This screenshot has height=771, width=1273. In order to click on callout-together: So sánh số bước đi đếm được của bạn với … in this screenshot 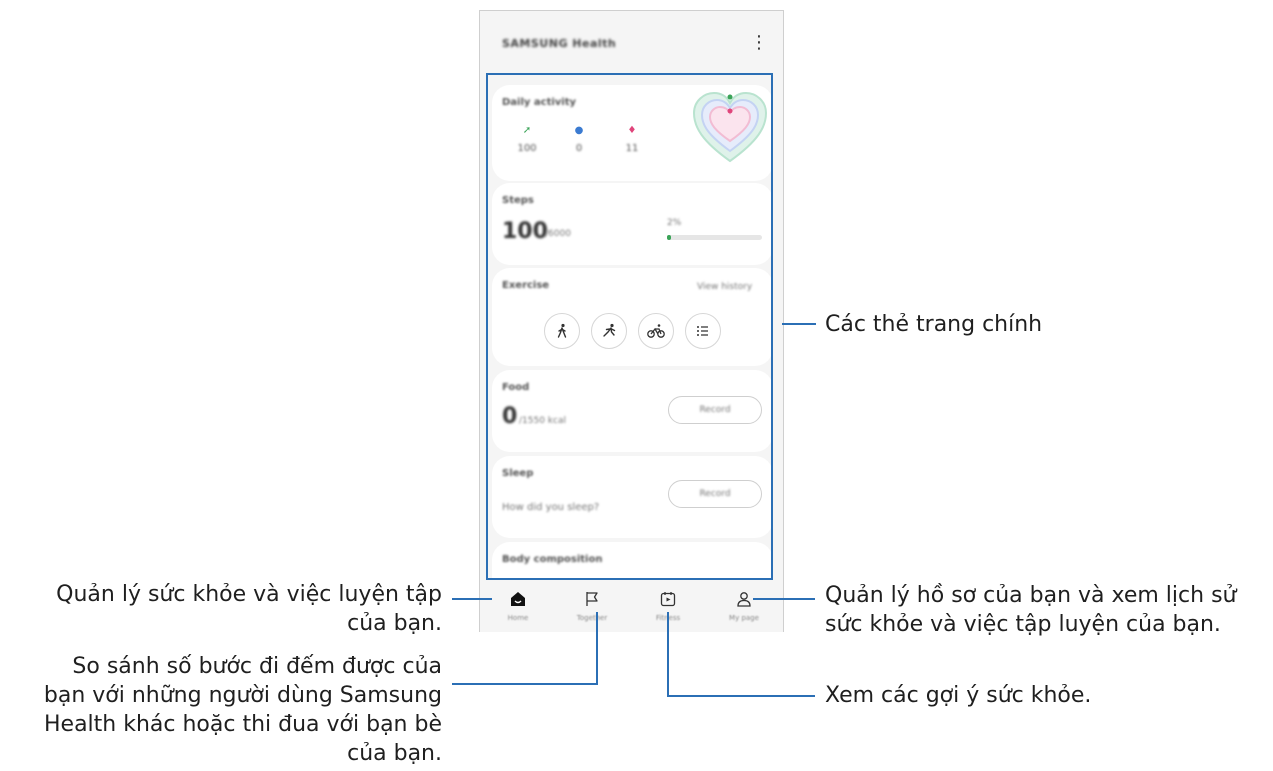, I will do `click(231, 710)`.